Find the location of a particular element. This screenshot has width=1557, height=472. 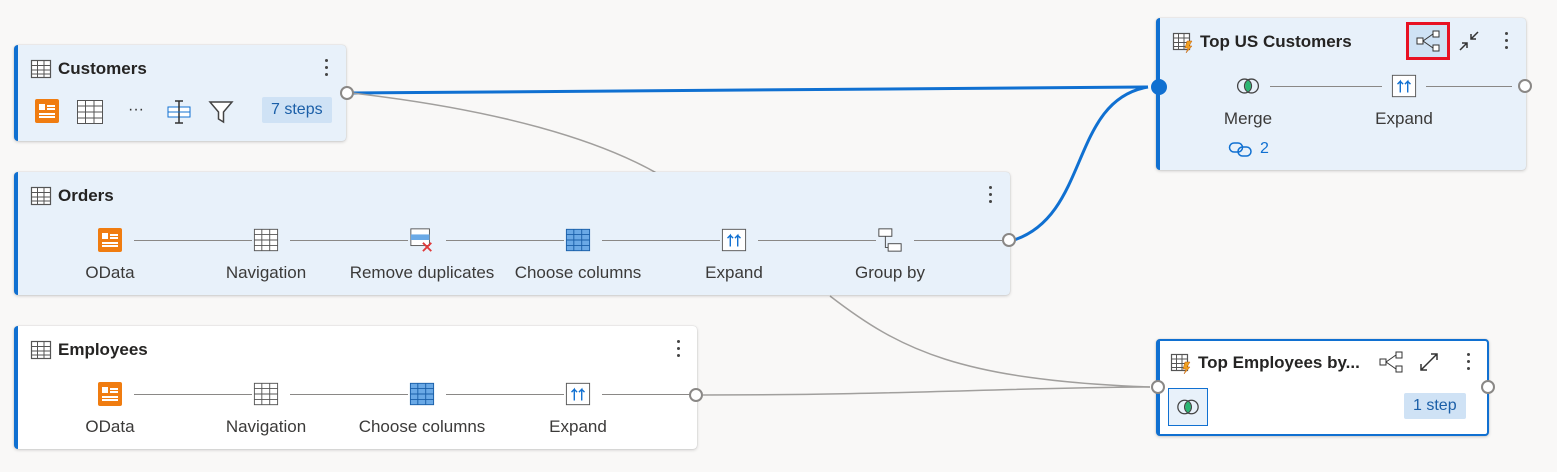

card-header: Employees is located at coordinates (89, 350).